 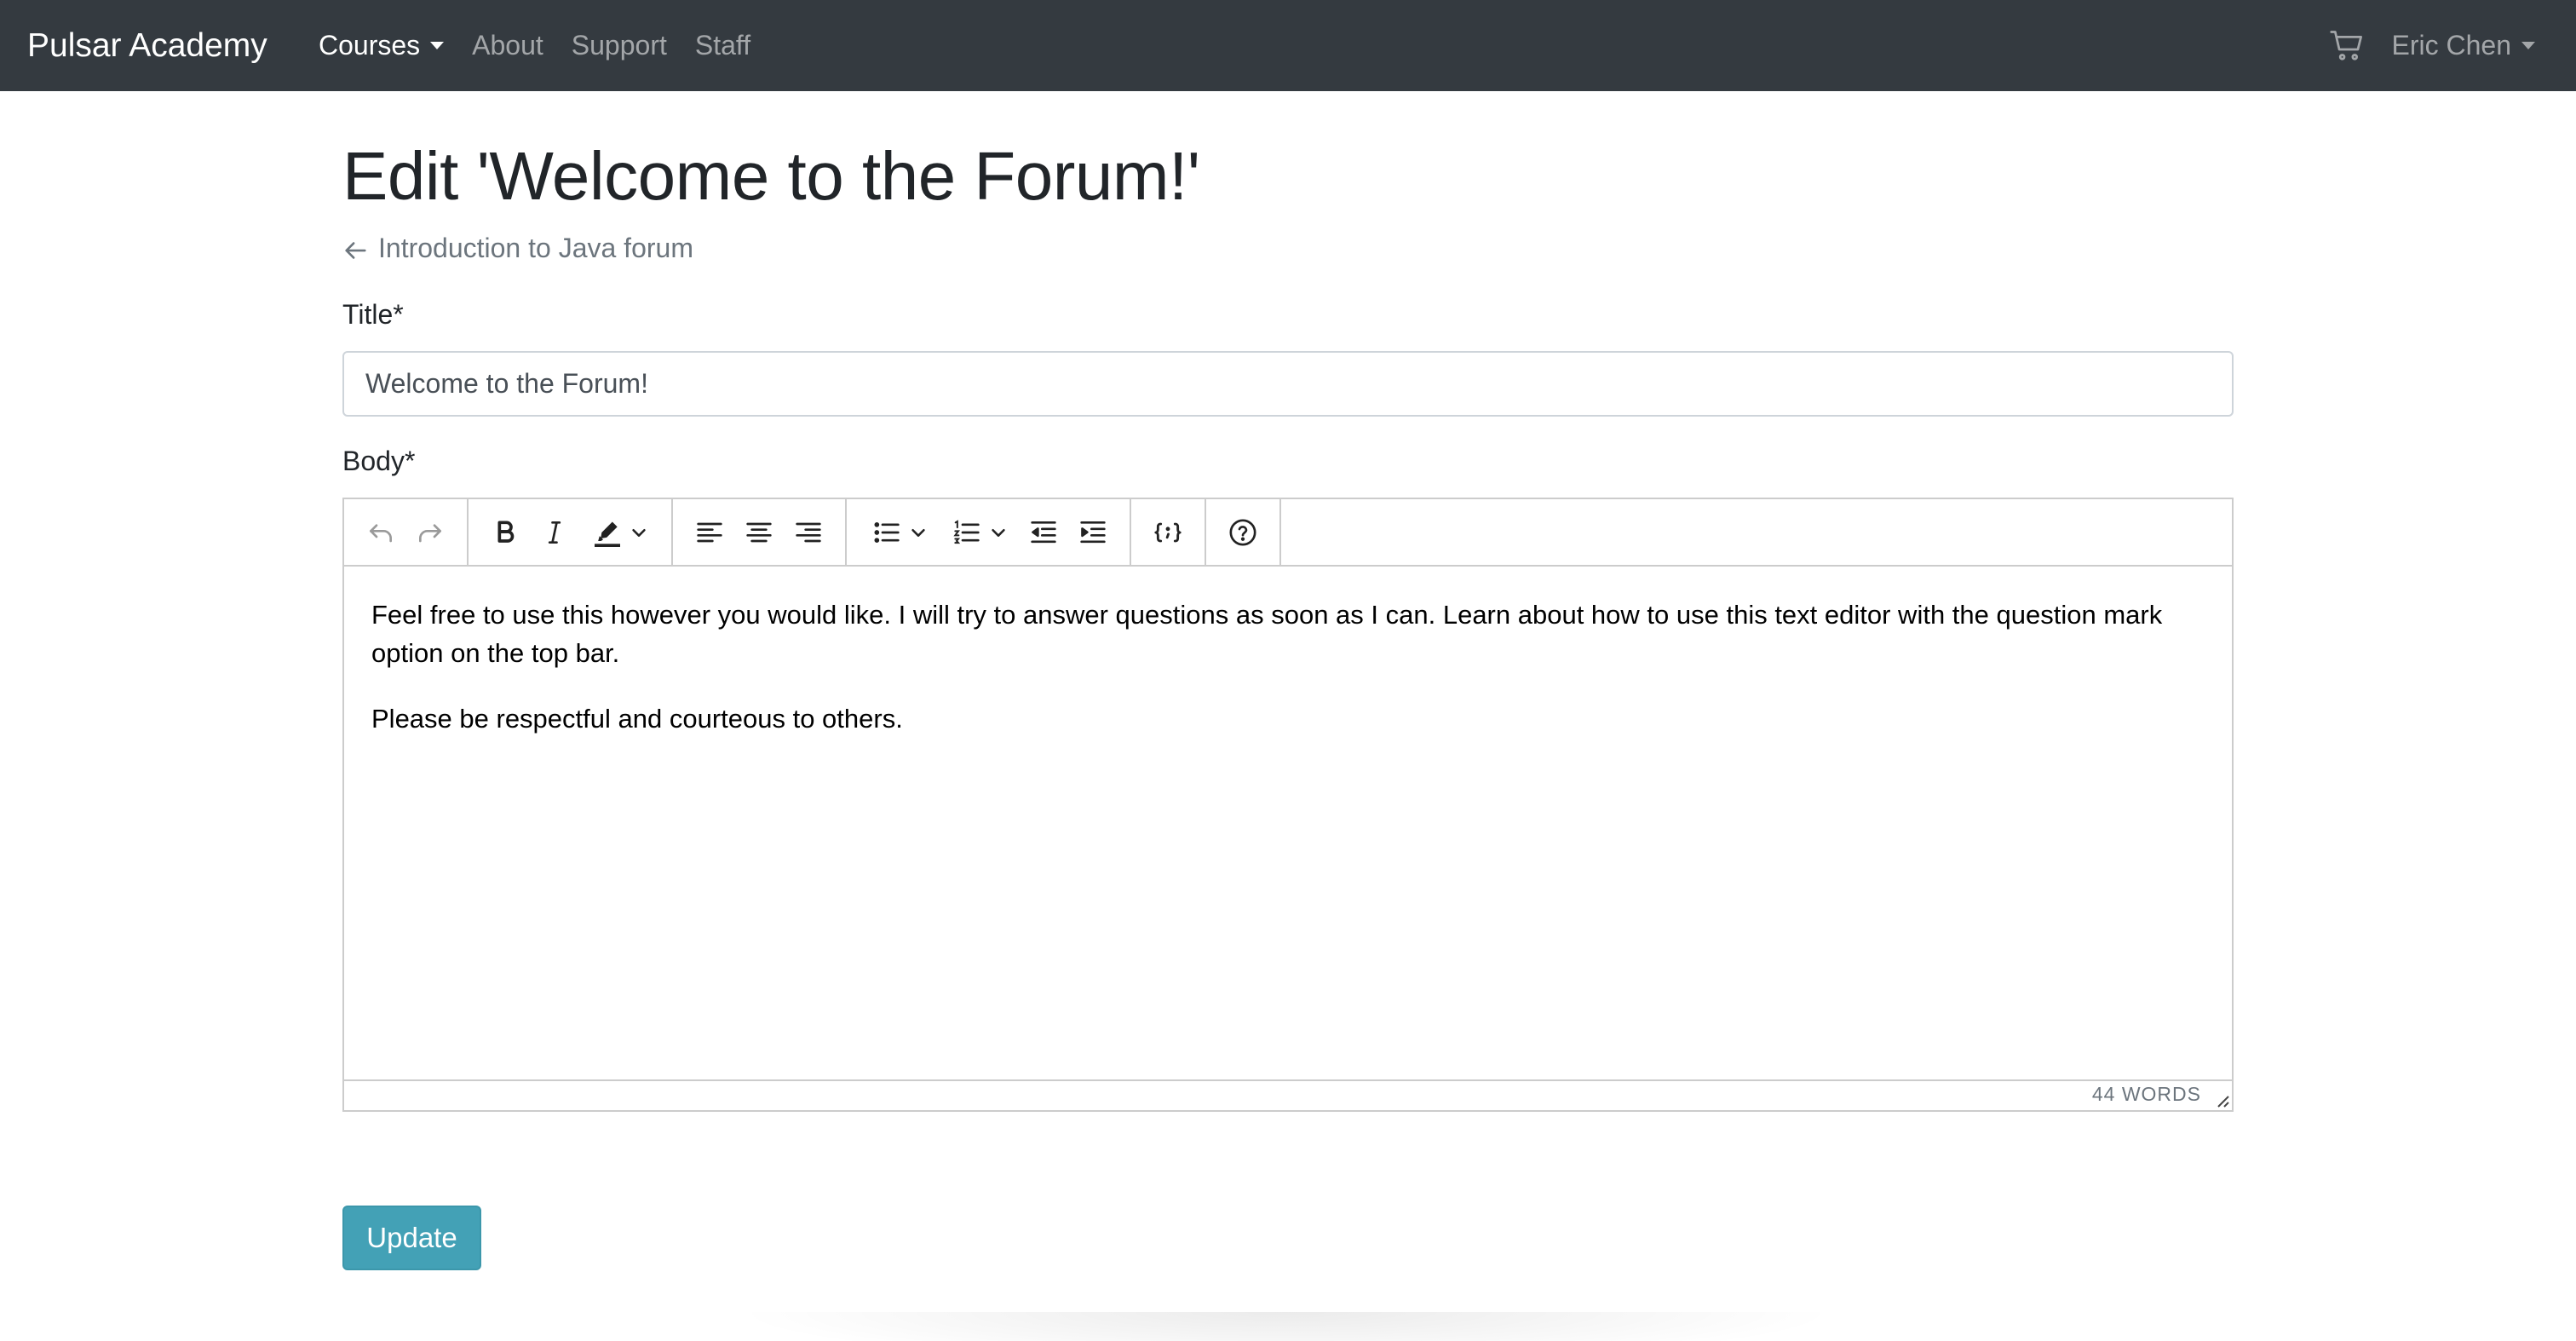 I want to click on italic-icon, so click(x=555, y=533).